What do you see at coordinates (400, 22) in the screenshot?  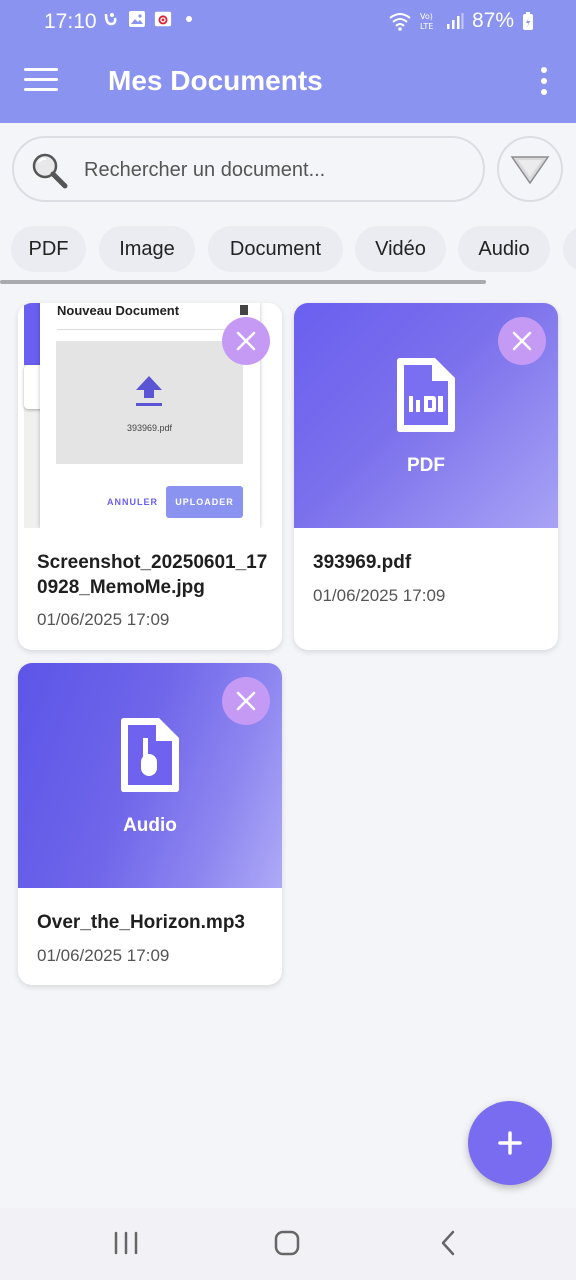 I see `wifi-icon` at bounding box center [400, 22].